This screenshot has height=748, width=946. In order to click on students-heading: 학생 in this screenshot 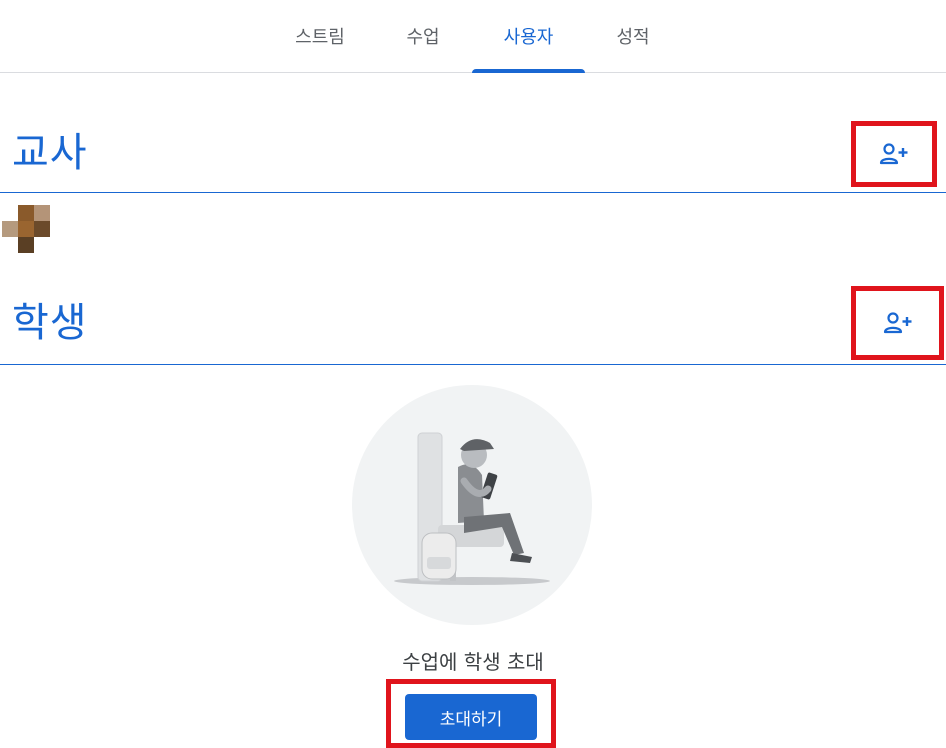, I will do `click(50, 323)`.